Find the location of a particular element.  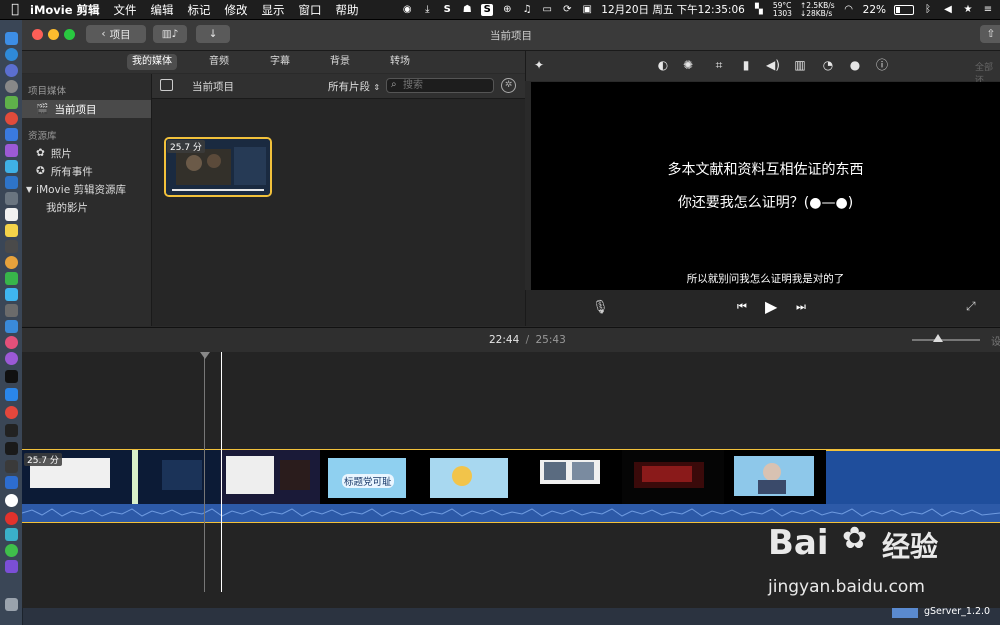

dock-launchpad-icon is located at coordinates (11, 70).